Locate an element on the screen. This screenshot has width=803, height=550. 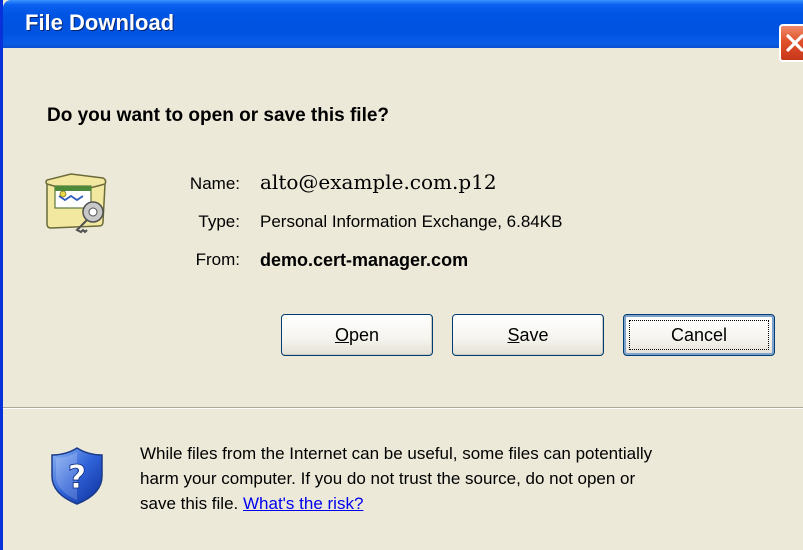
security-shield-question-icon: ? is located at coordinates (77, 476).